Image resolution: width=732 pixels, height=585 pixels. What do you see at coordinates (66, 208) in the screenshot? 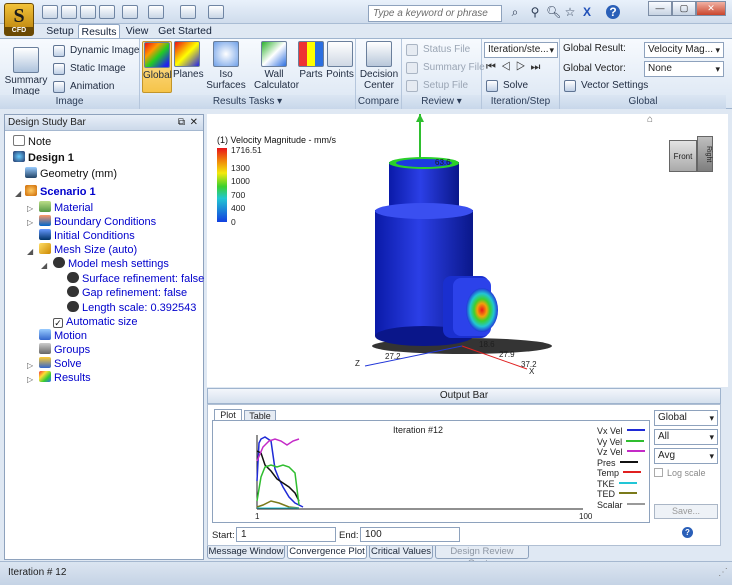
I see `tree-material: Material` at bounding box center [66, 208].